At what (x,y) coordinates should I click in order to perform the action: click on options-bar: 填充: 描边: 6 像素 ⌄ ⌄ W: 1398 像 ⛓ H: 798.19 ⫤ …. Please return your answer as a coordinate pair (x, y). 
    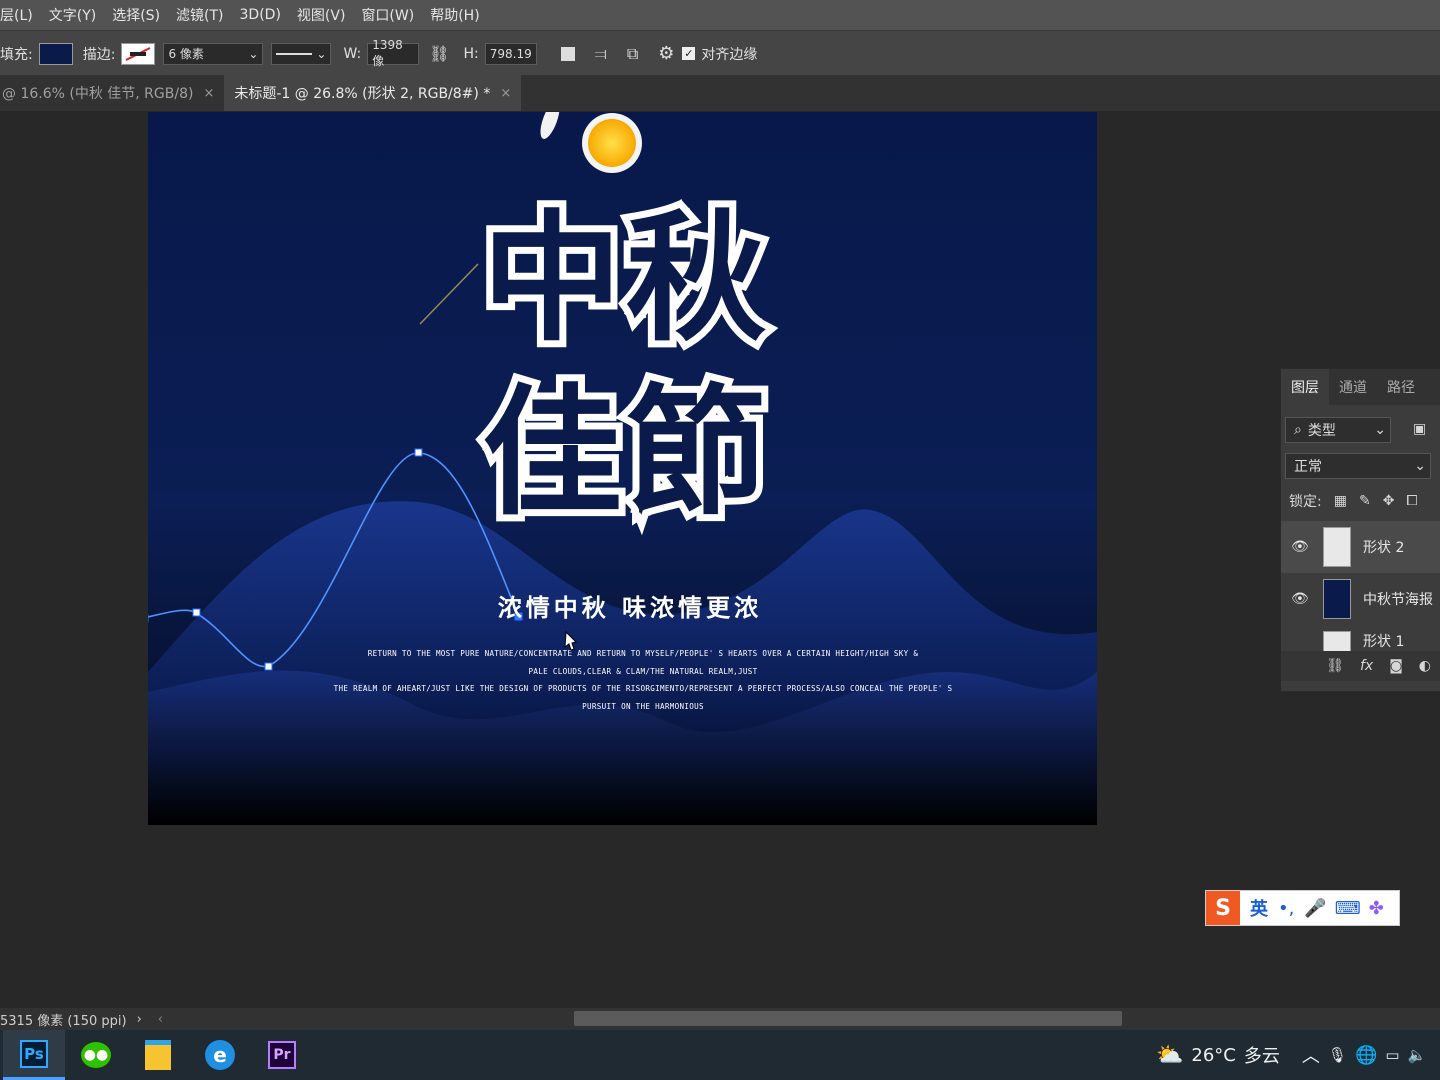
    Looking at the image, I should click on (720, 53).